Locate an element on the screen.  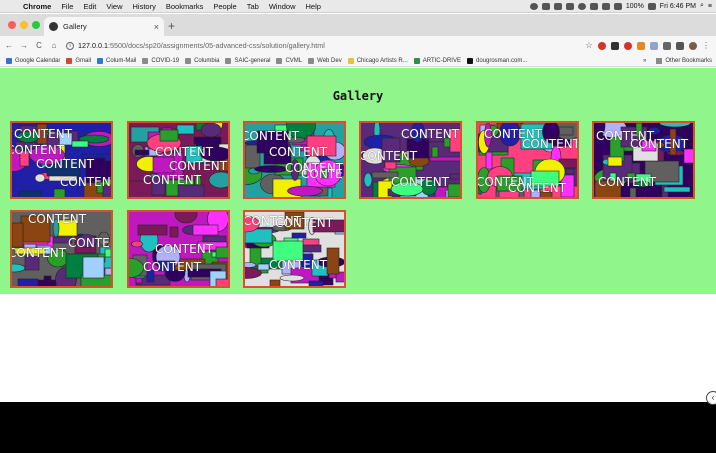
bookmark-item: SAIC-general is located at coordinates (248, 60).